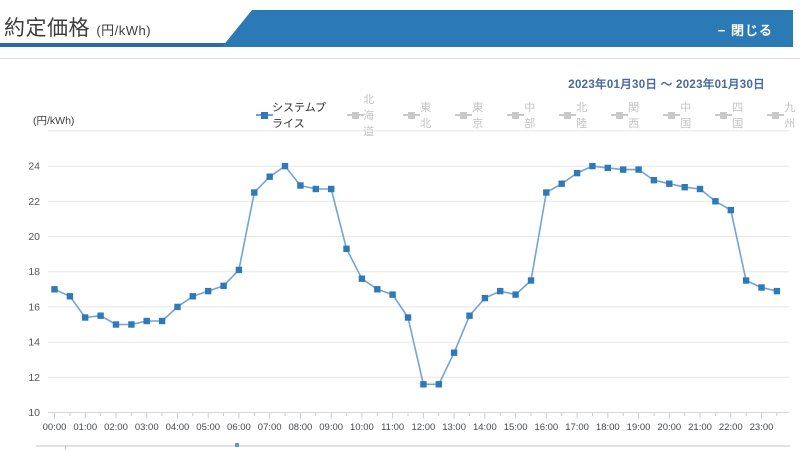 This screenshot has height=450, width=800. Describe the element at coordinates (454, 427) in the screenshot. I see `x-axis-tick-label: 13:00` at that location.